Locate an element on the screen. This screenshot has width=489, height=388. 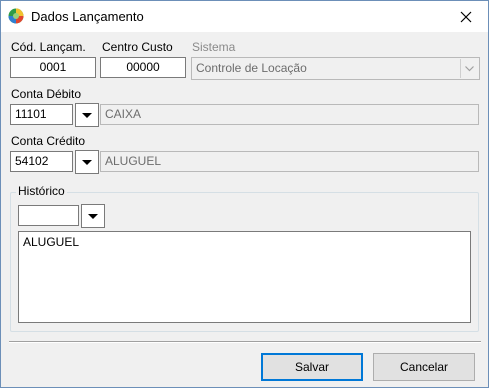
sistema-dropdown-arrow is located at coordinates (469, 68).